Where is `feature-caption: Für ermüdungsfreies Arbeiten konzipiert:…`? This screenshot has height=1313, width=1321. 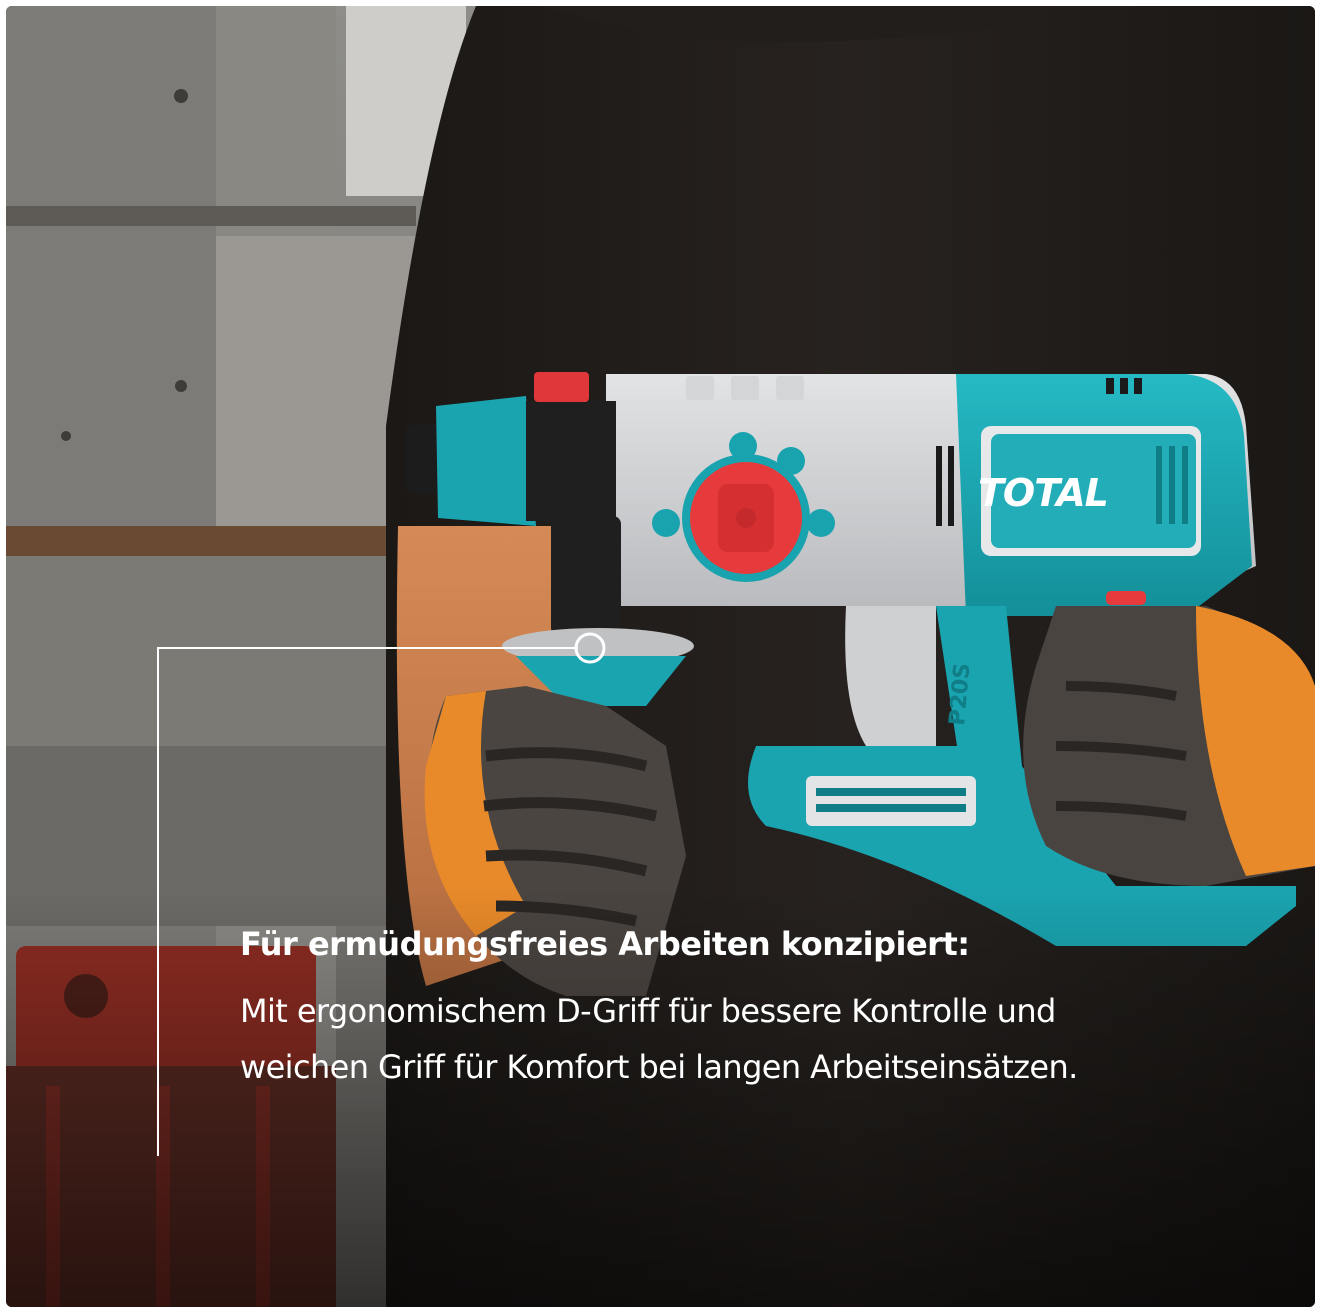
feature-caption: Für ermüdungsfreies Arbeiten konzipiert:… is located at coordinates (720, 1008).